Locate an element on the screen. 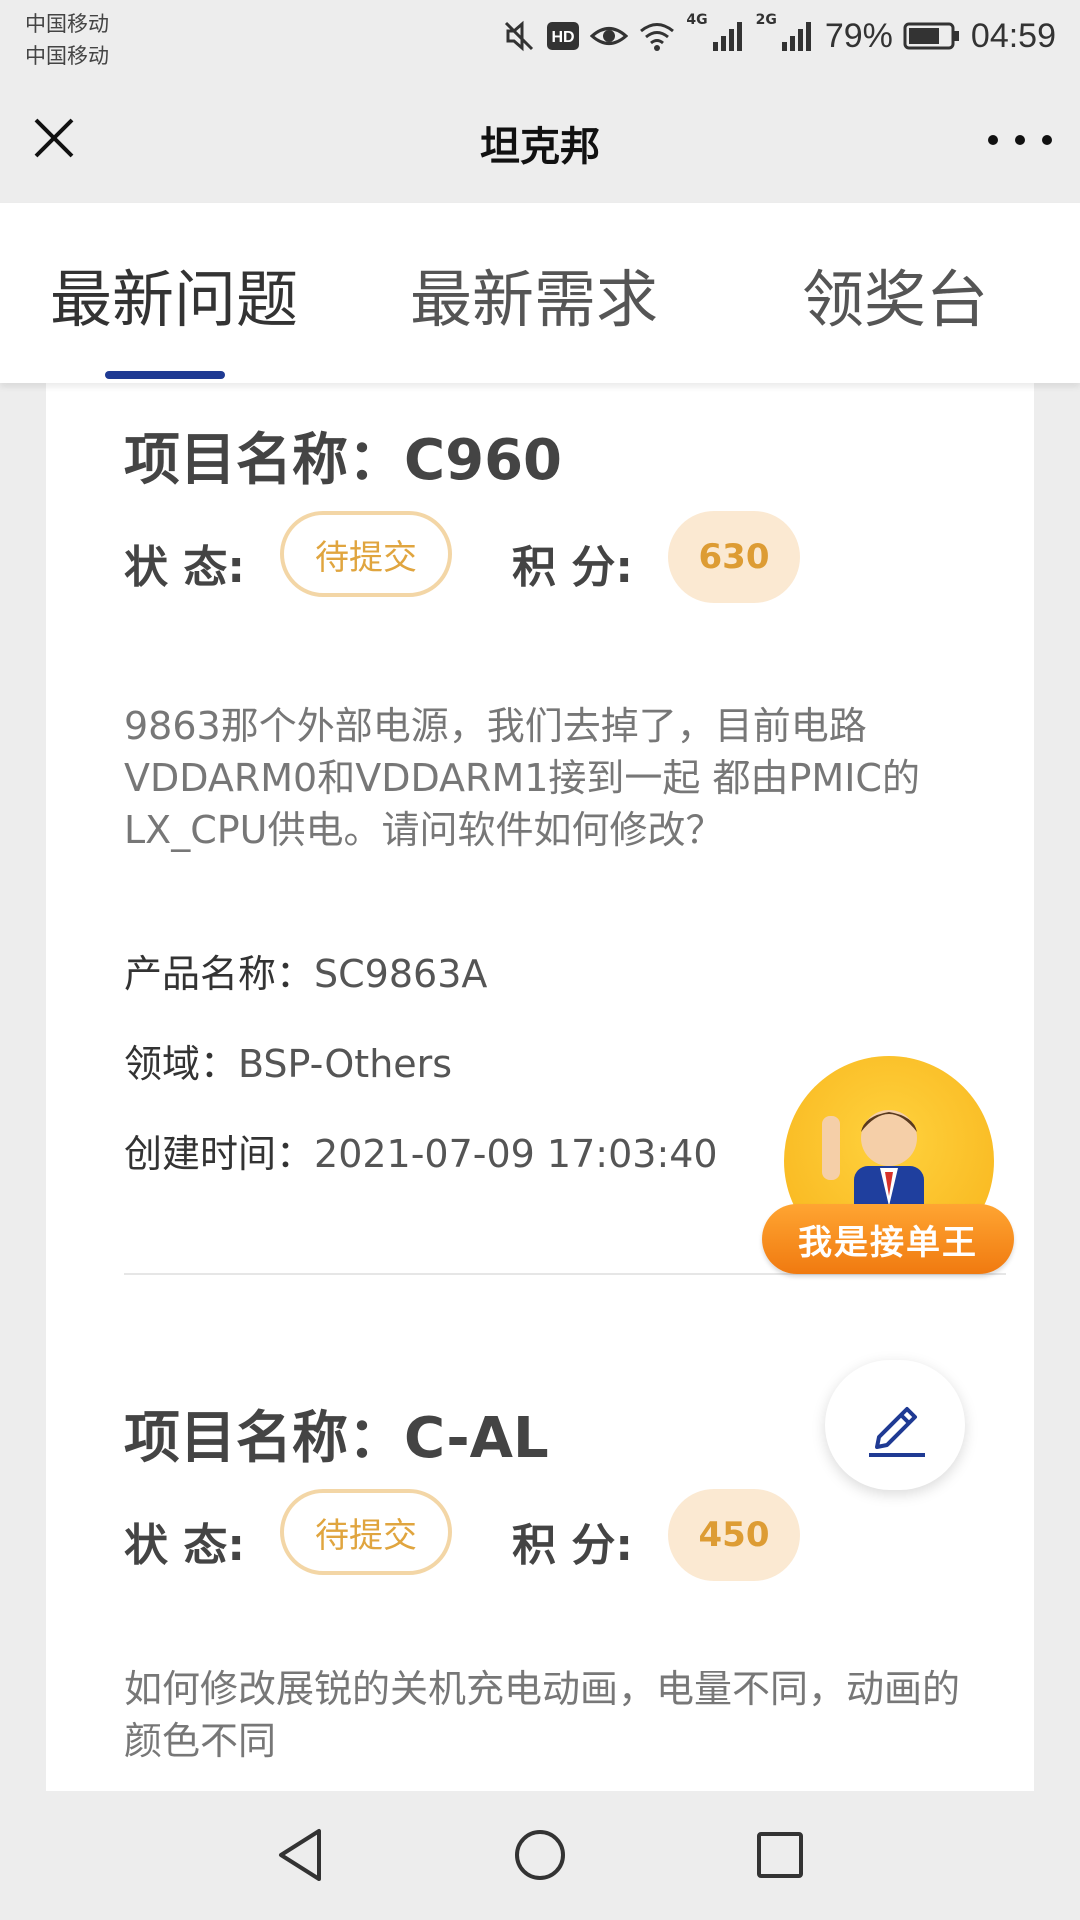 The image size is (1080, 1920). wifi-icon is located at coordinates (657, 36).